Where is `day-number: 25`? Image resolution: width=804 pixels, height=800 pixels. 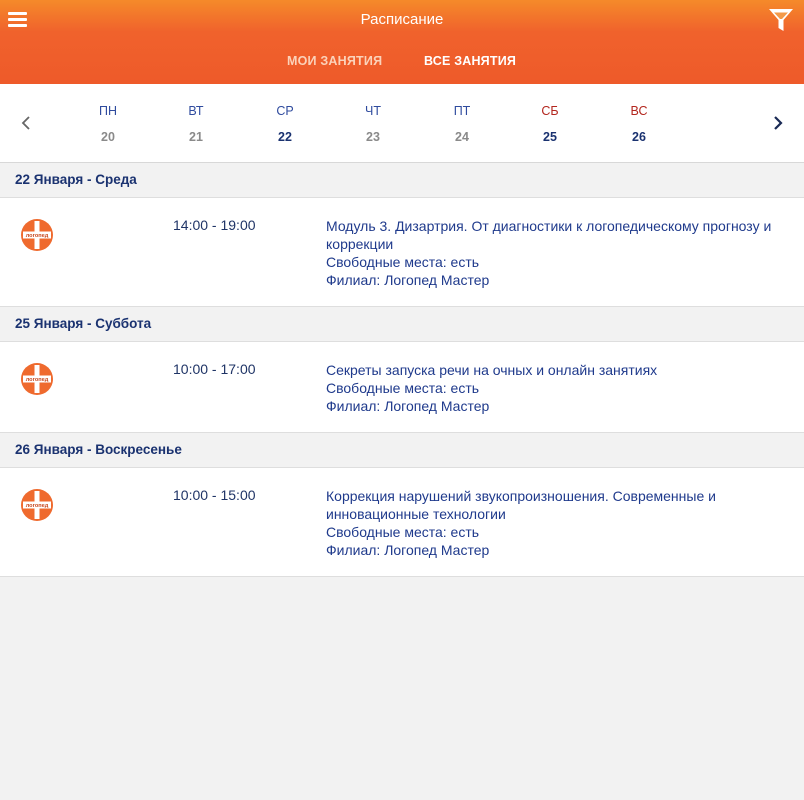 day-number: 25 is located at coordinates (550, 137).